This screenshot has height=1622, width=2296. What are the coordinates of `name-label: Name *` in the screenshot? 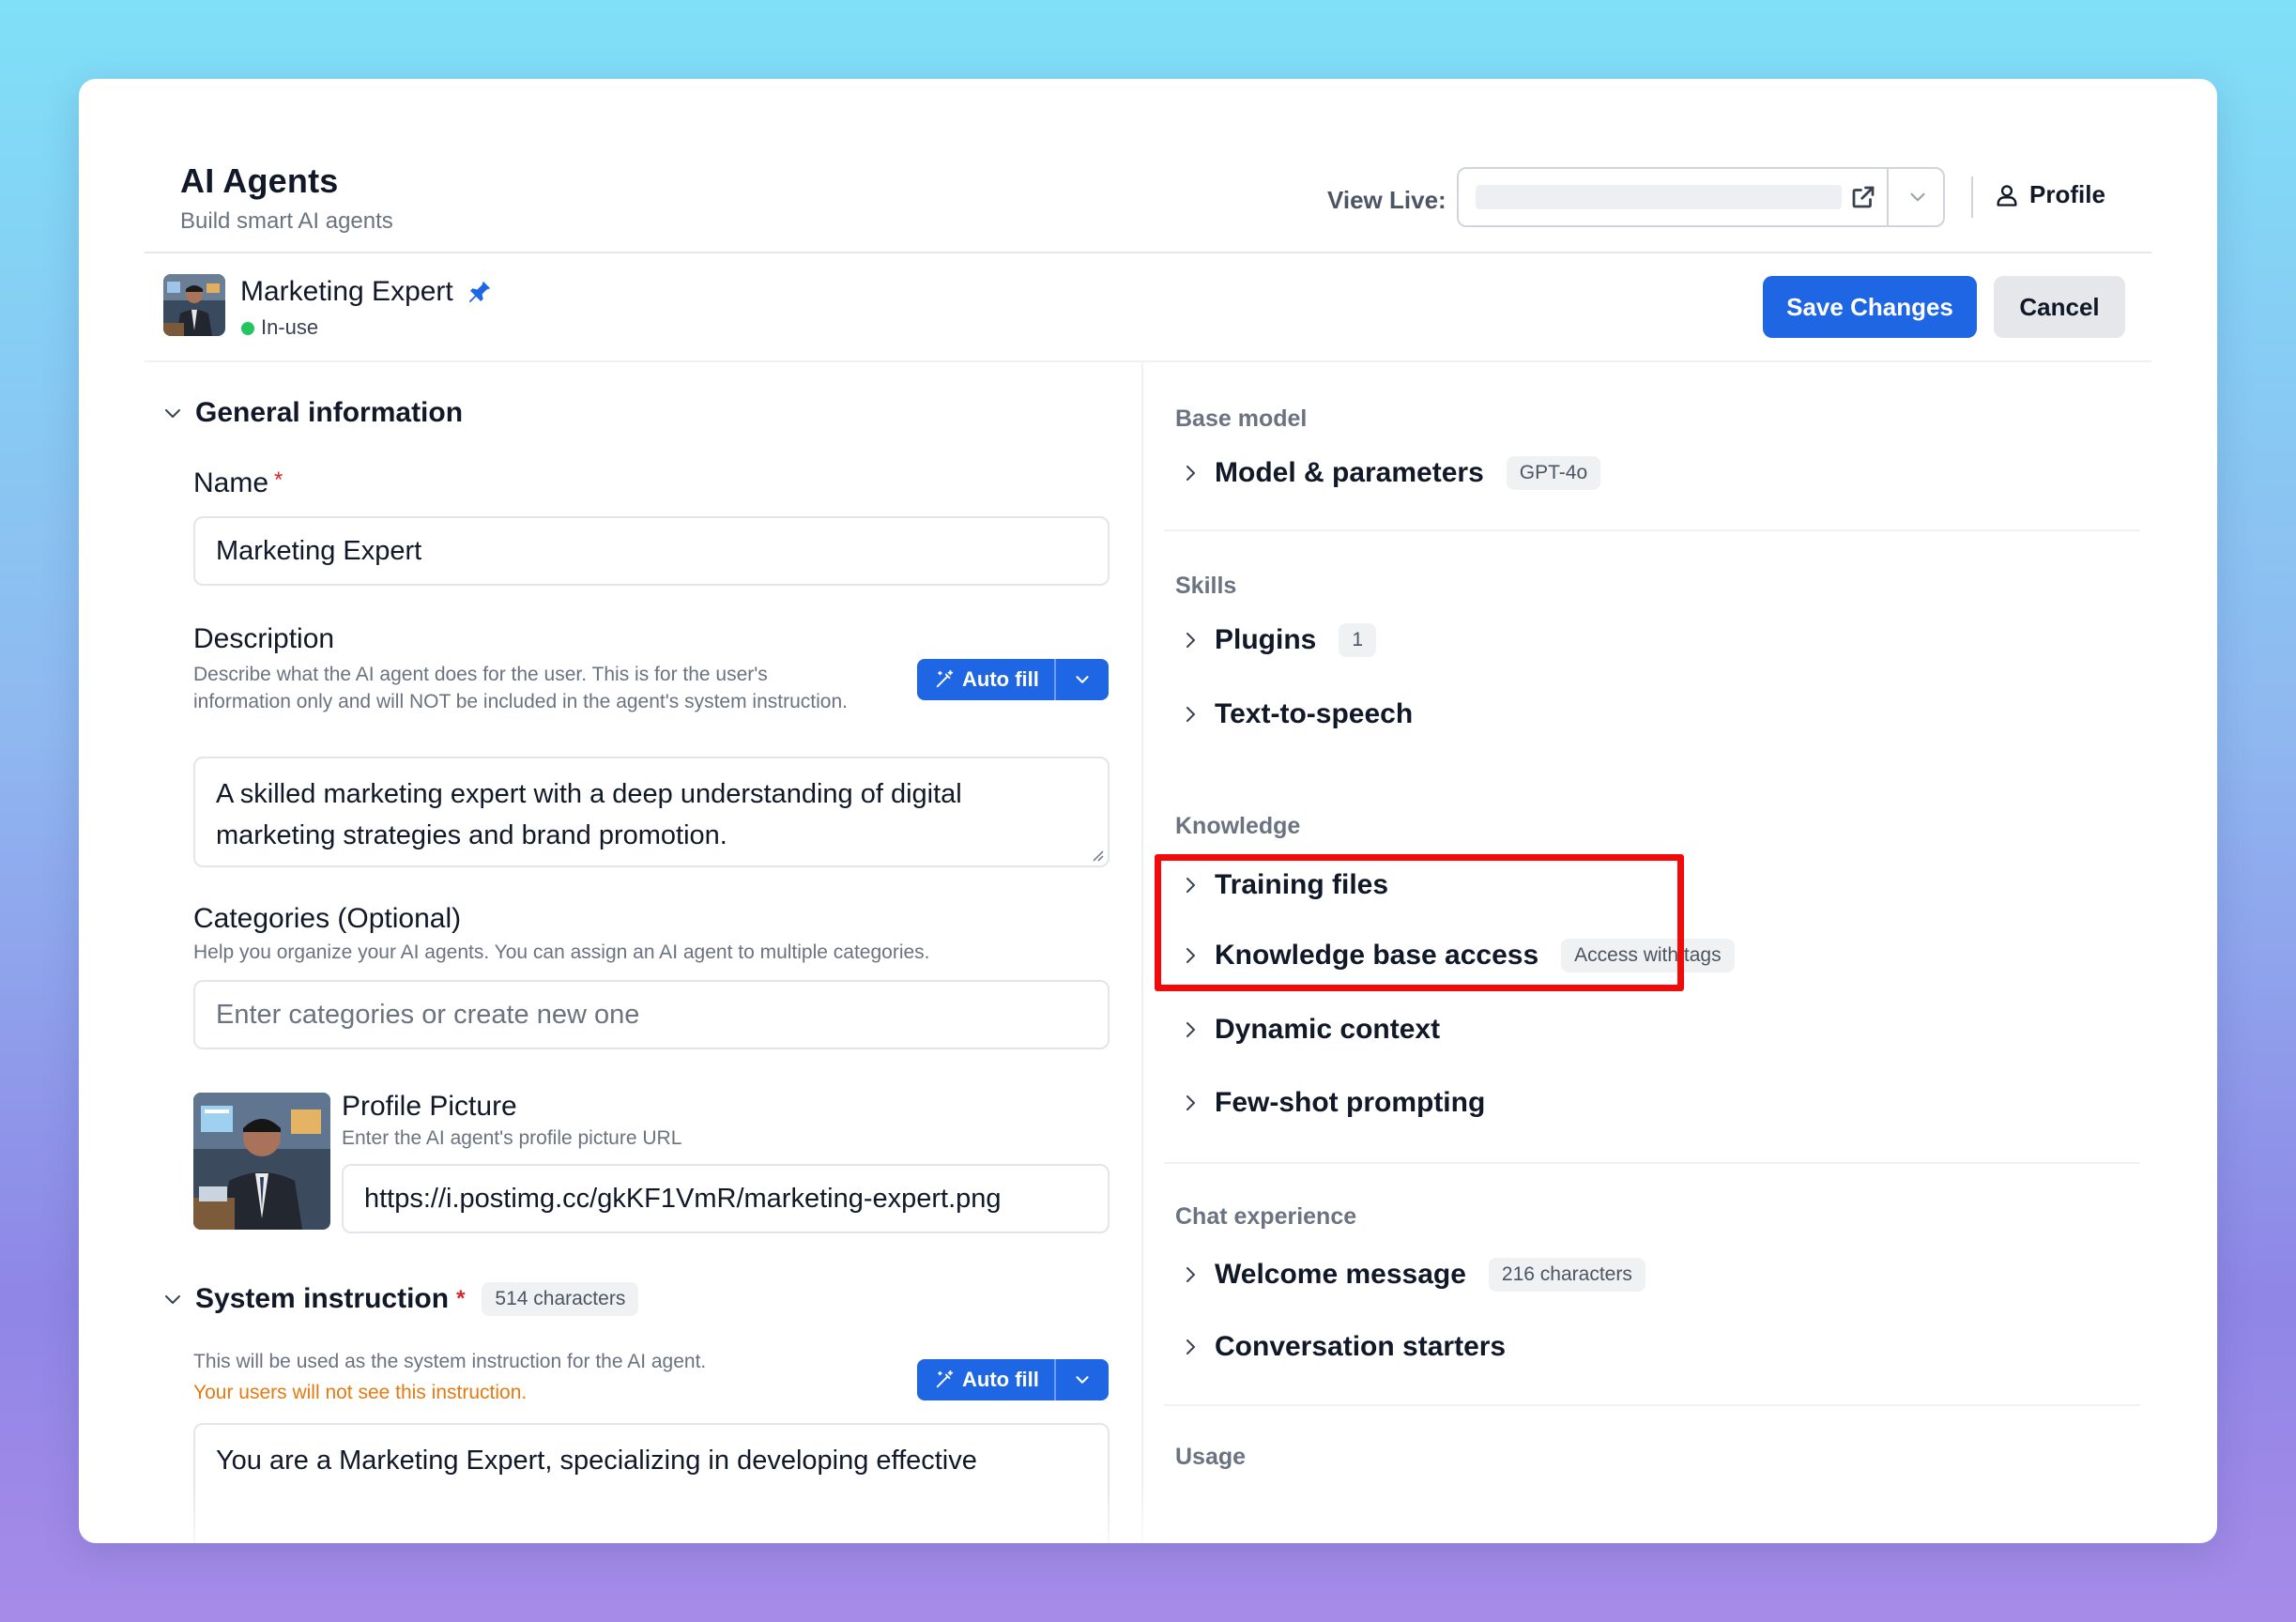 It's located at (238, 483).